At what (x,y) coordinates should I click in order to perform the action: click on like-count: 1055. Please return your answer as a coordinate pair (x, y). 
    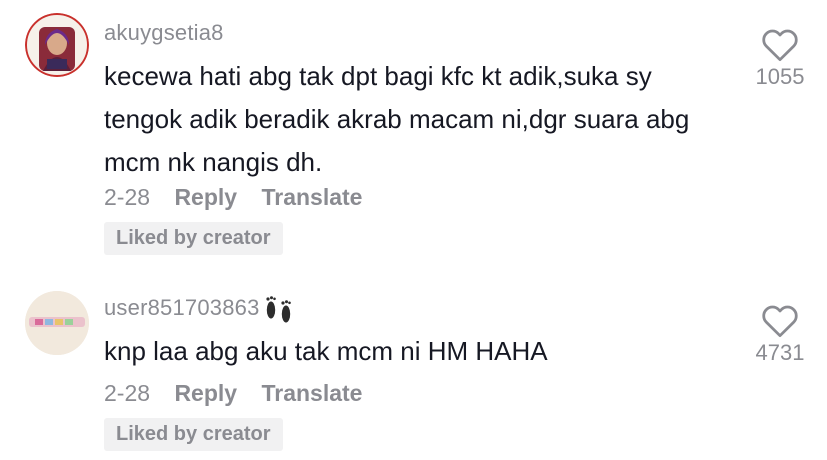
    Looking at the image, I should click on (780, 76).